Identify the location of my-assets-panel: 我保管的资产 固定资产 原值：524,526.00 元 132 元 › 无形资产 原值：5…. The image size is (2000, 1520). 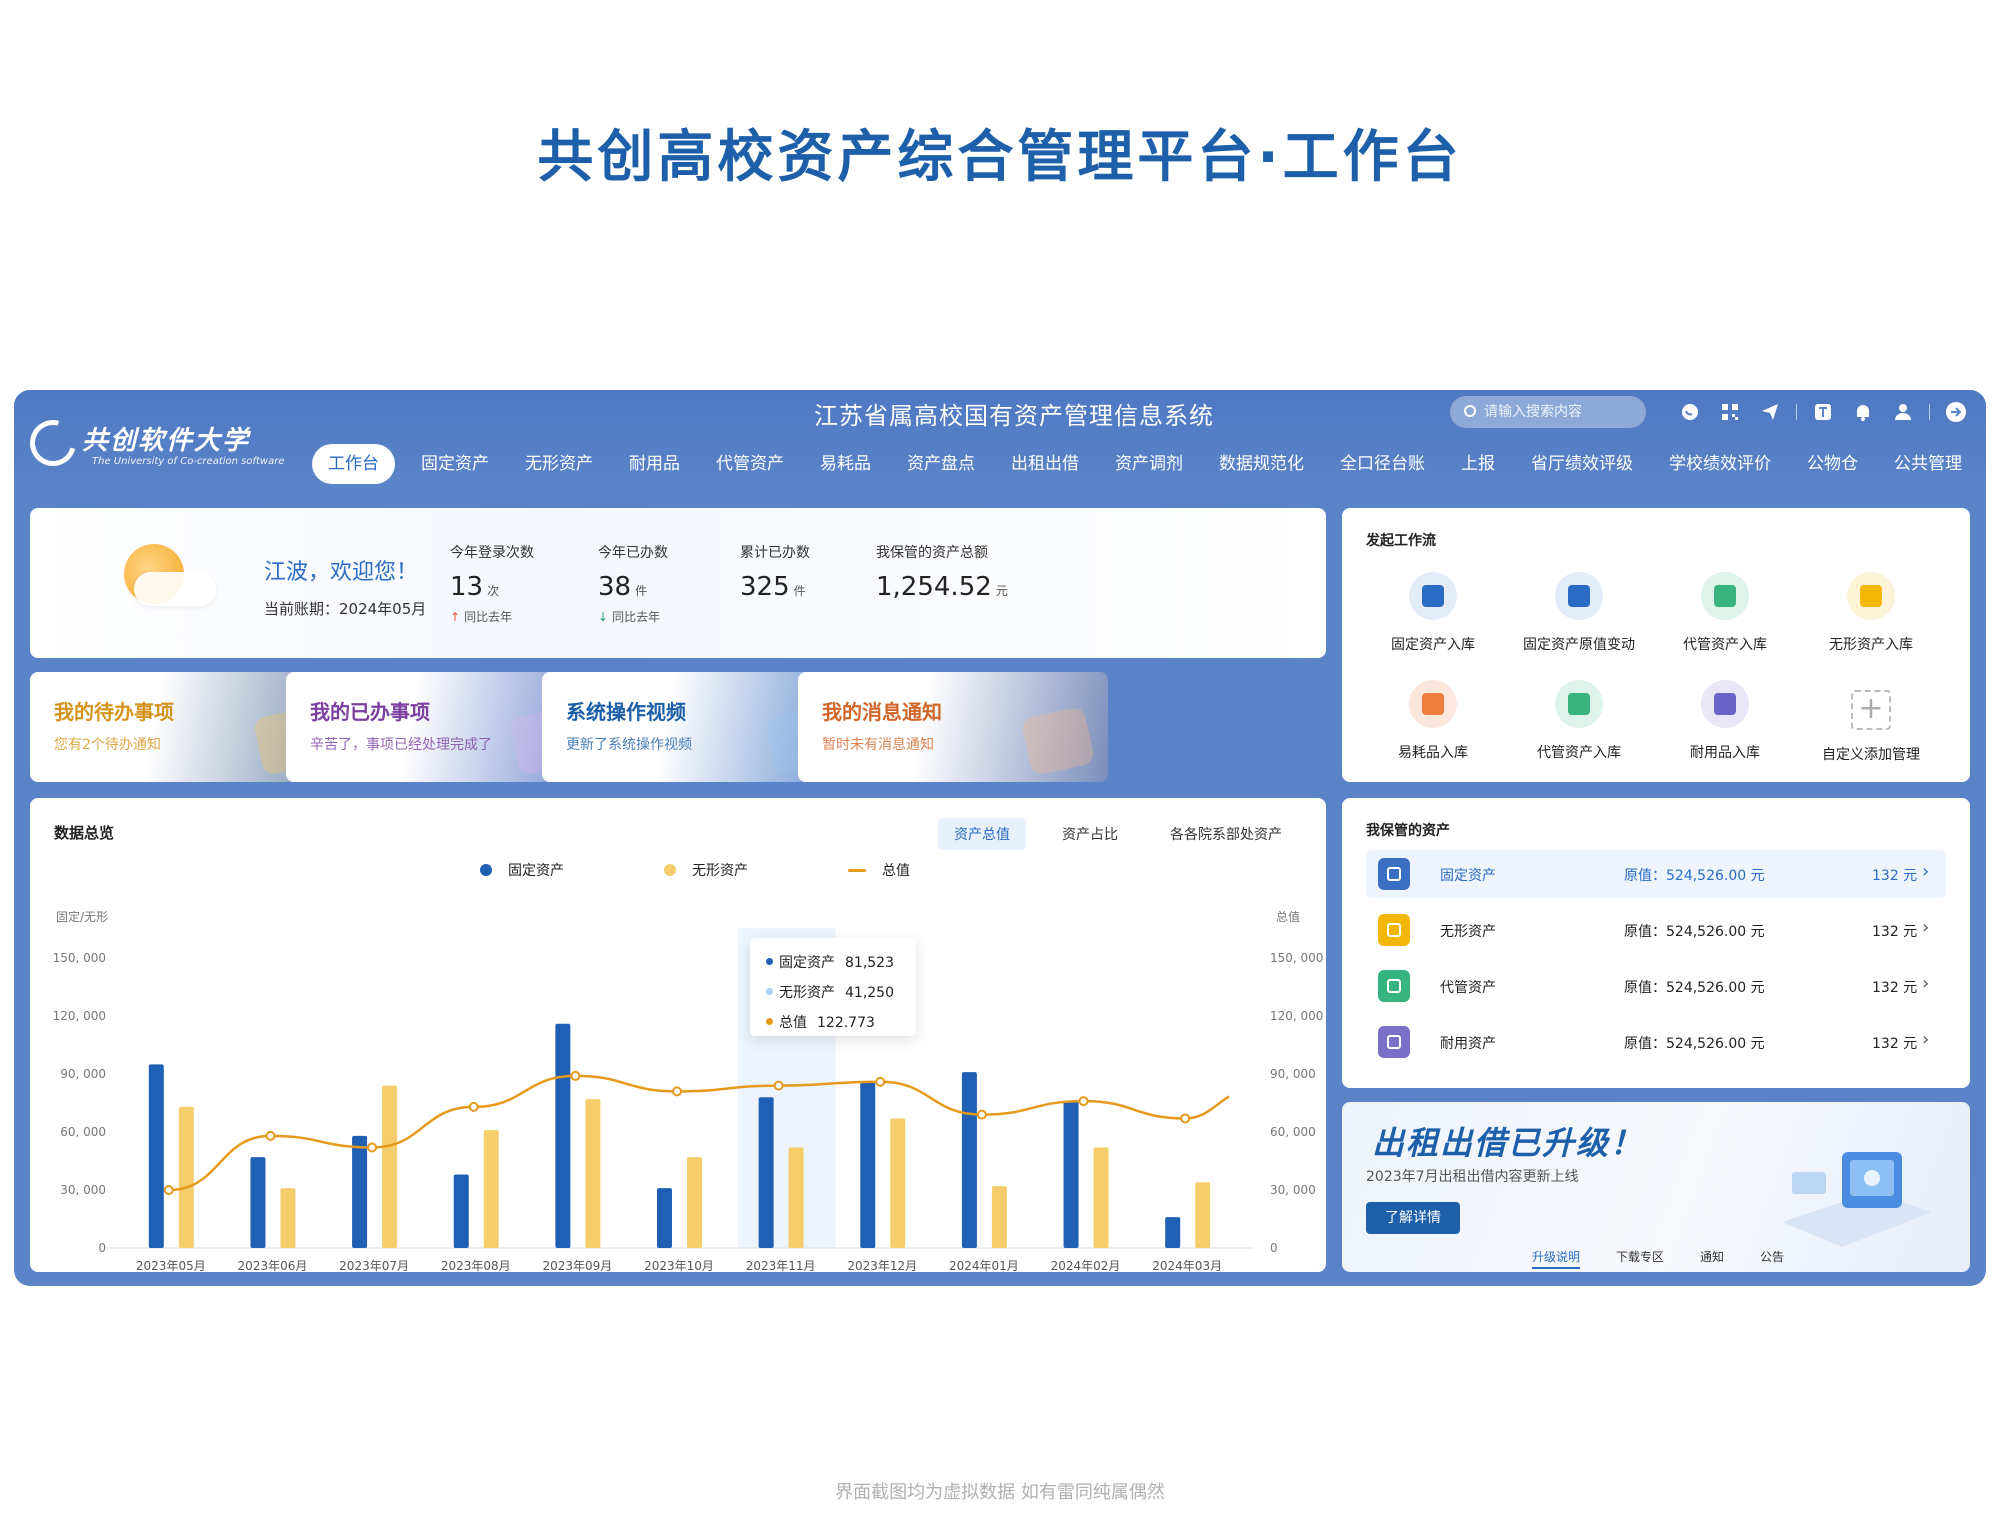
(1656, 943).